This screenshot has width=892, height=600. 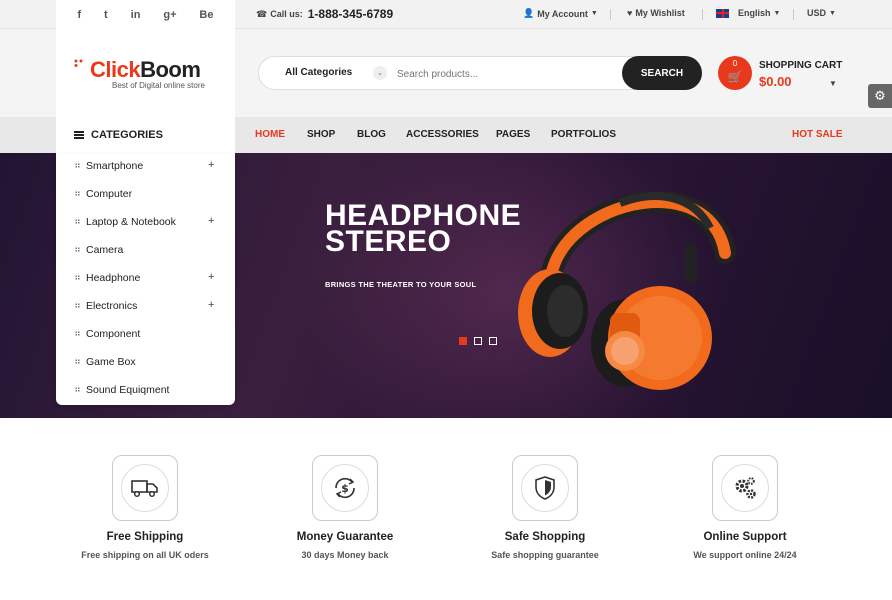 I want to click on cart-button: 0 🛒, so click(x=735, y=73).